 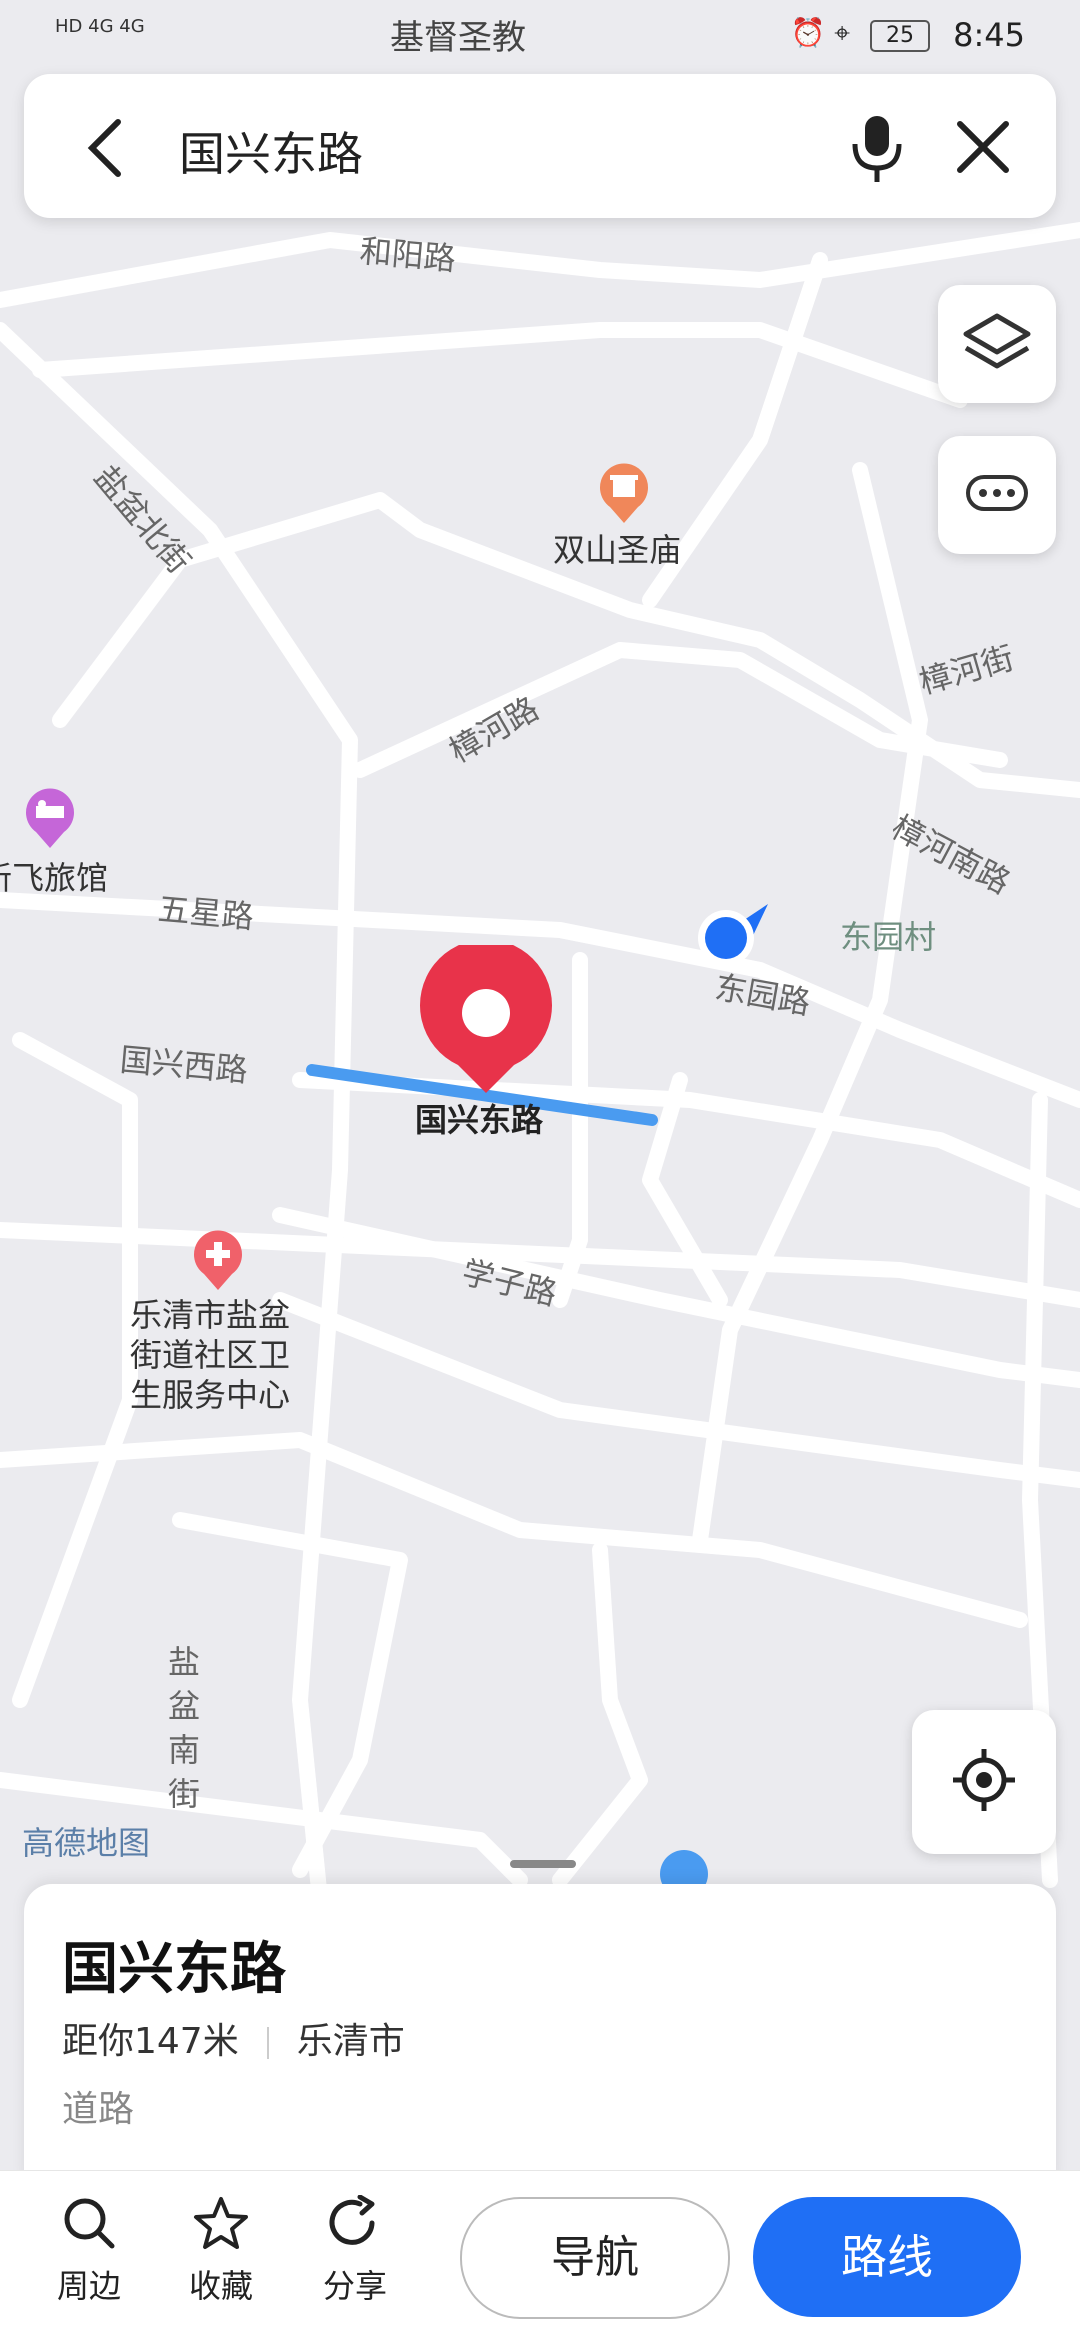 What do you see at coordinates (350, 2041) in the screenshot?
I see `place-city: 乐清市` at bounding box center [350, 2041].